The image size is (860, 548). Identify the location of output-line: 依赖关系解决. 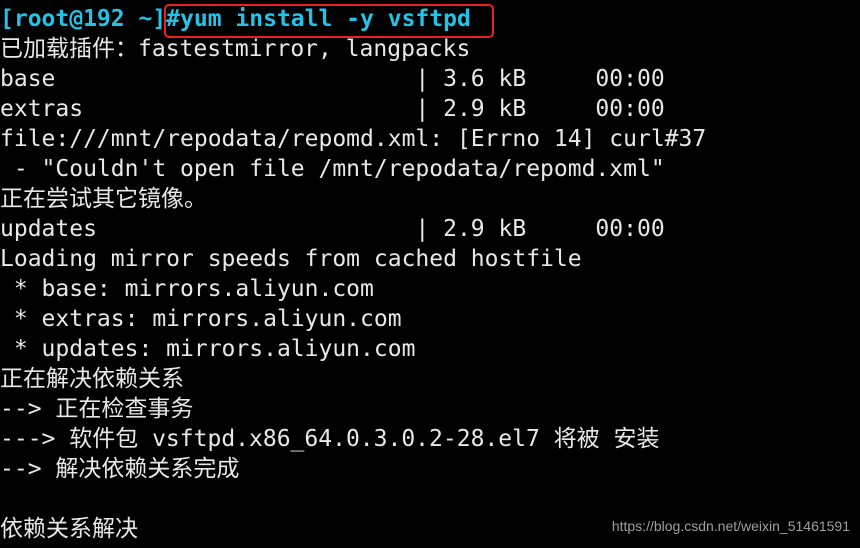
(69, 529).